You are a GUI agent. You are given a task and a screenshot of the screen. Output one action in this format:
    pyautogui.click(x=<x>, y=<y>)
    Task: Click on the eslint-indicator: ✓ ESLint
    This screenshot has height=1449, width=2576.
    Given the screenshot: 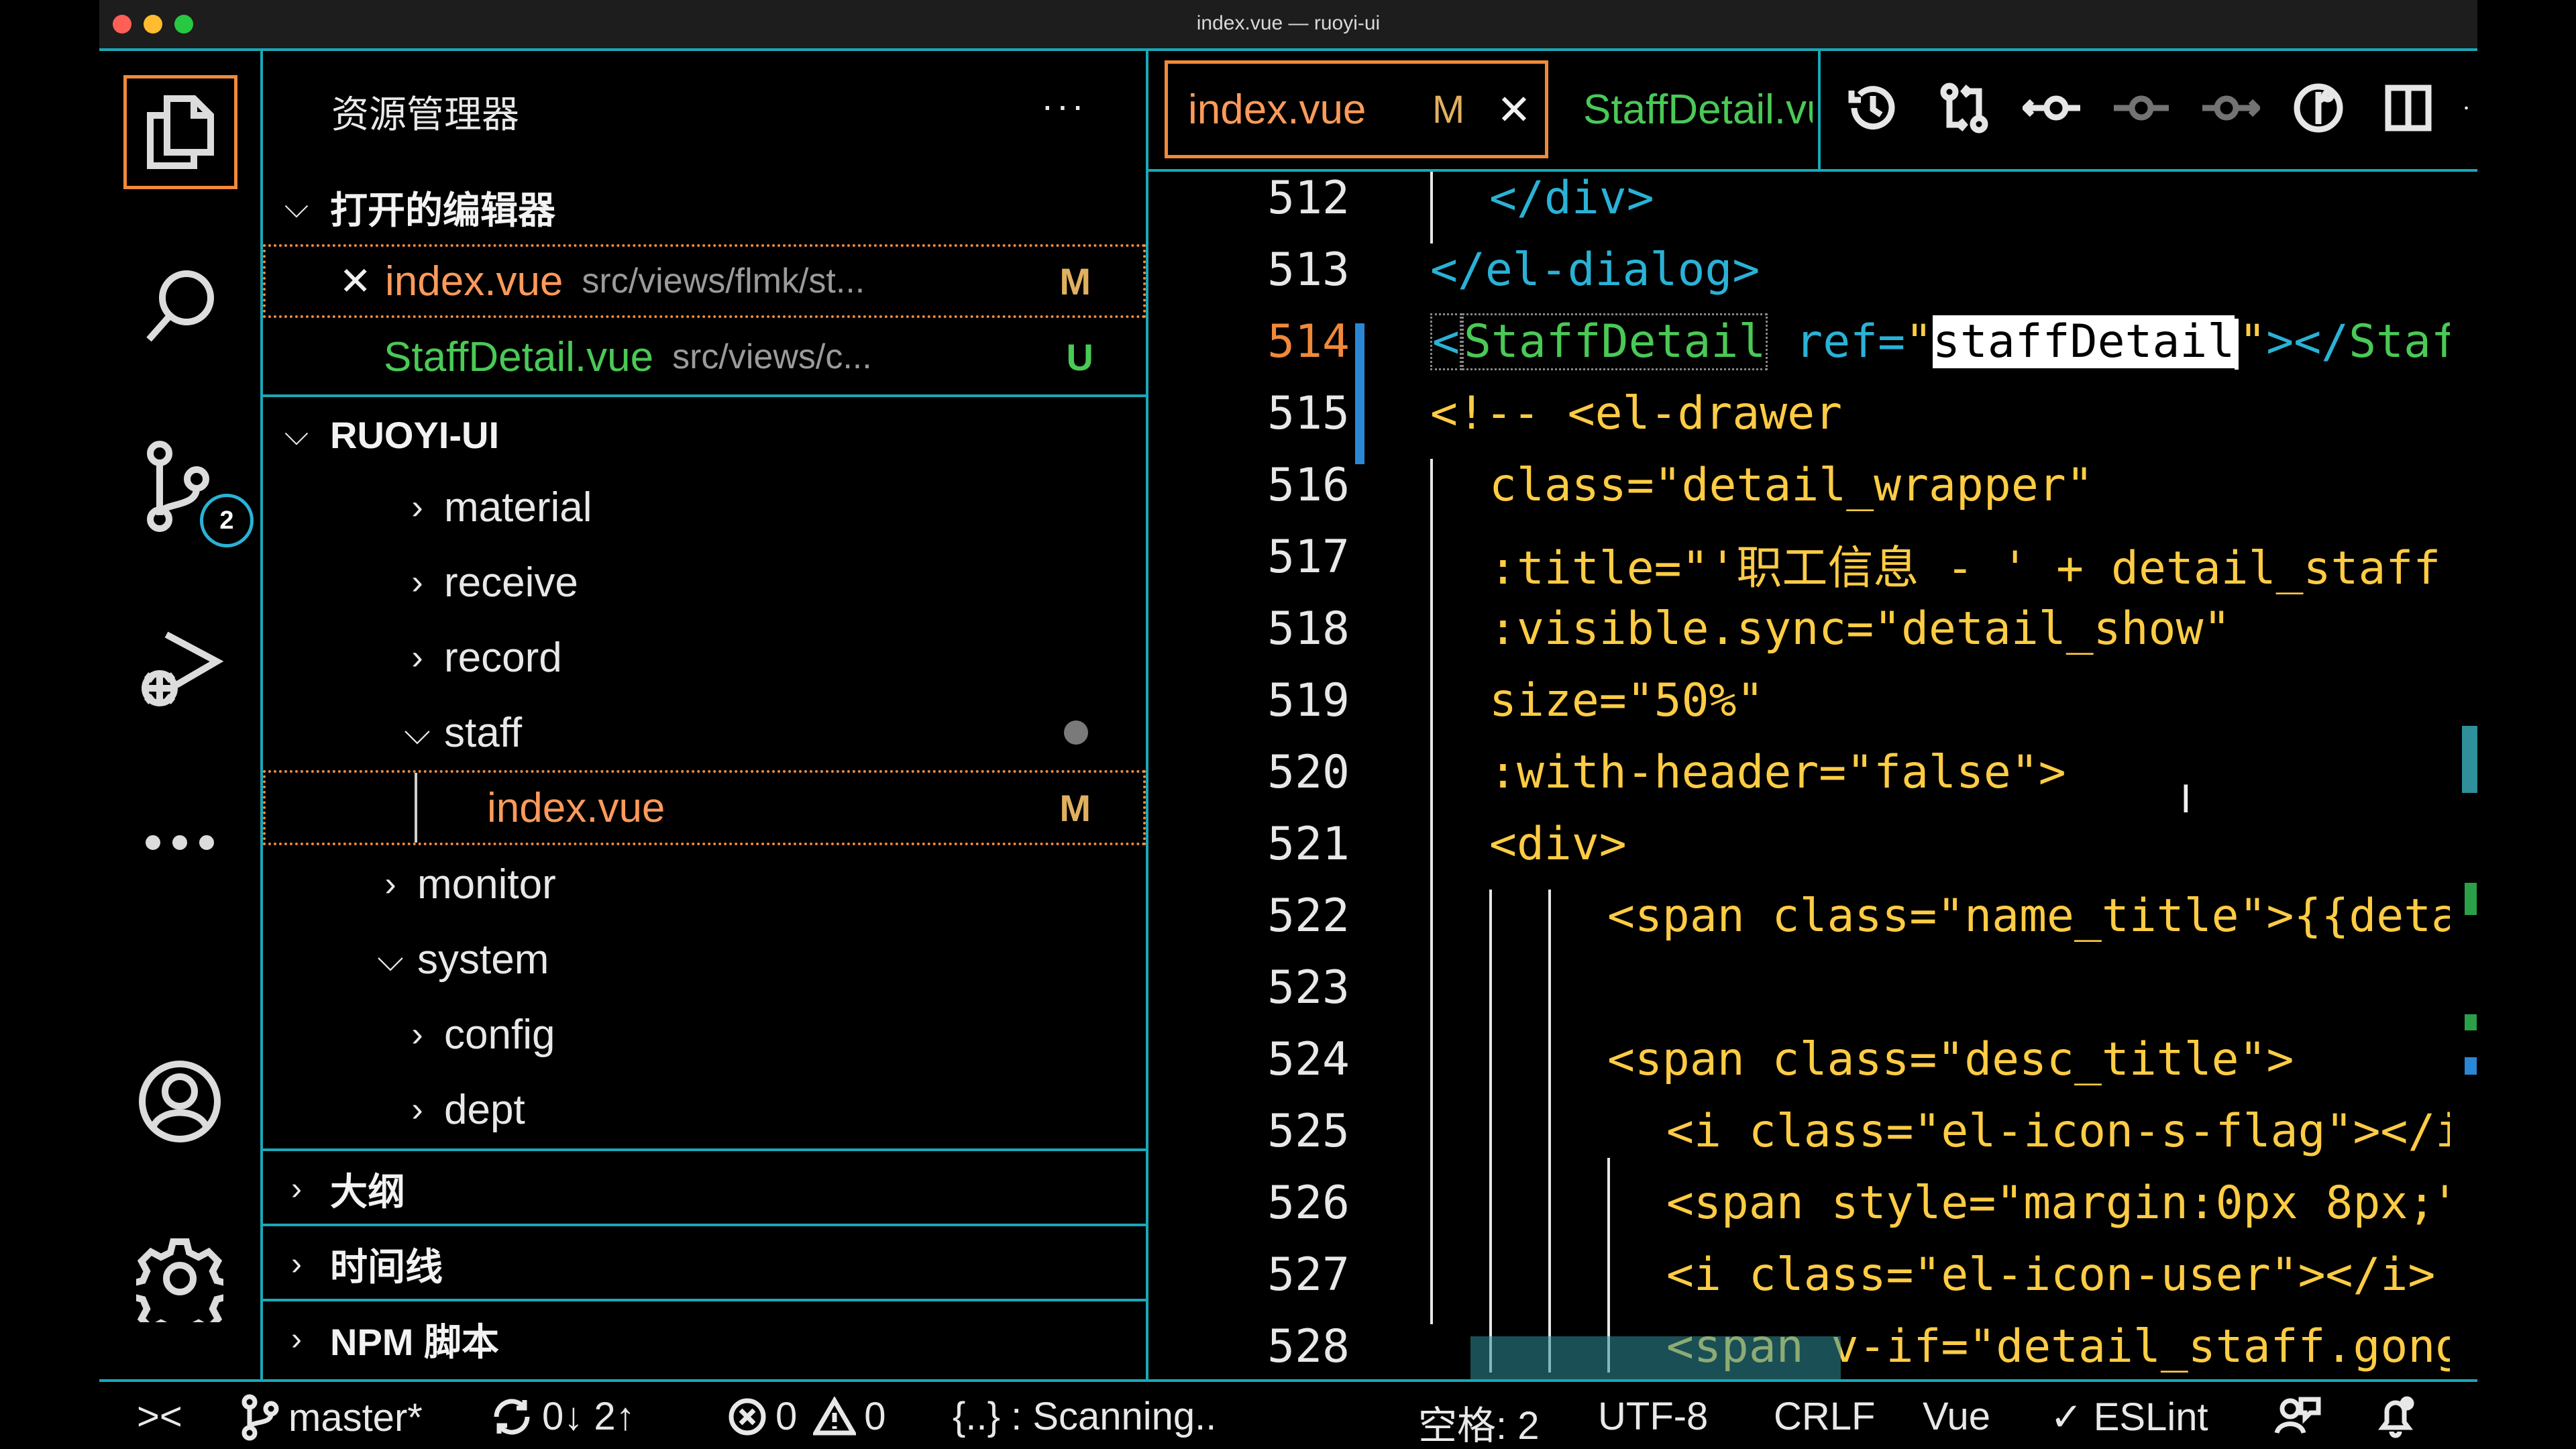 What is the action you would take?
    pyautogui.click(x=2129, y=1417)
    